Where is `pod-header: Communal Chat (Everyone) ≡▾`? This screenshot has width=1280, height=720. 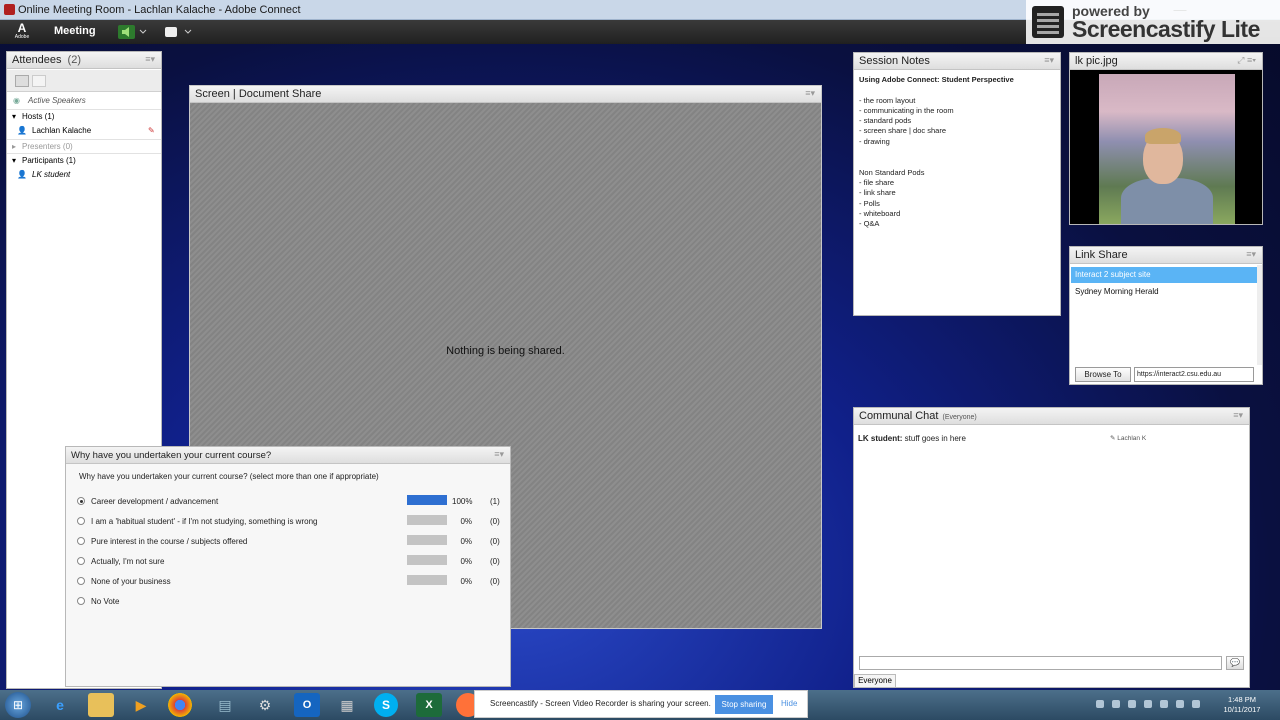 pod-header: Communal Chat (Everyone) ≡▾ is located at coordinates (1051, 416).